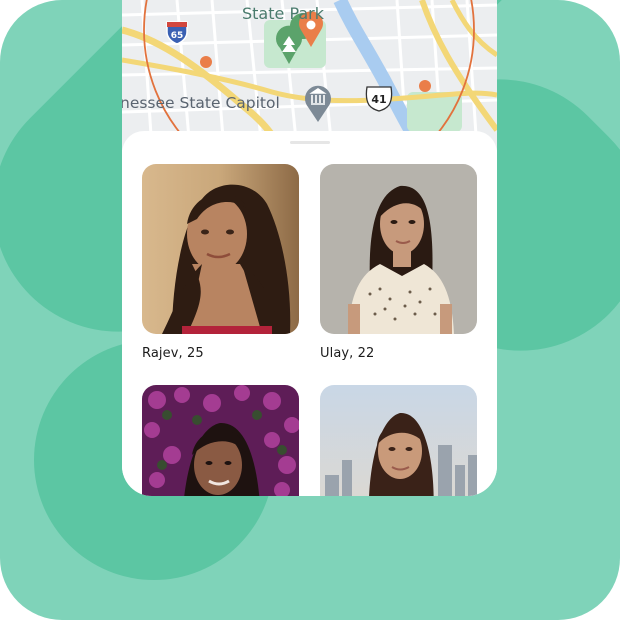 This screenshot has height=620, width=620. I want to click on profile-caption: Ulay, 22, so click(347, 353).